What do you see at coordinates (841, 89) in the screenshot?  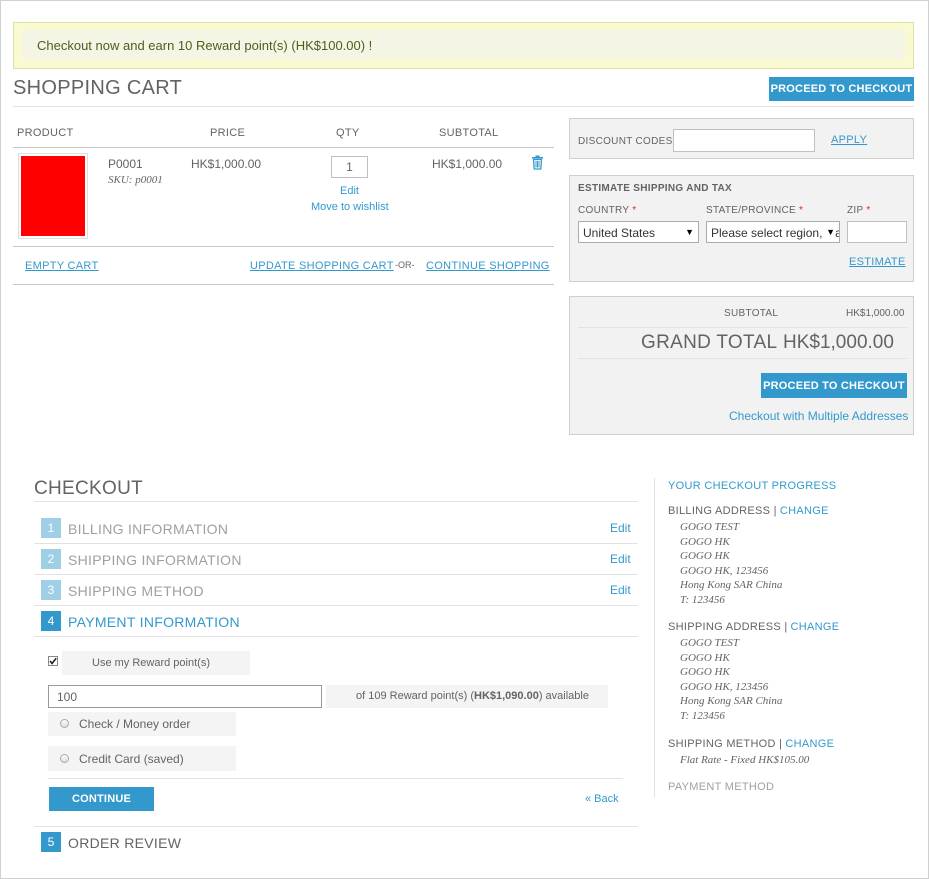 I see `proceed-to-checkout-top-button: PROCEED TO CHECKOUT` at bounding box center [841, 89].